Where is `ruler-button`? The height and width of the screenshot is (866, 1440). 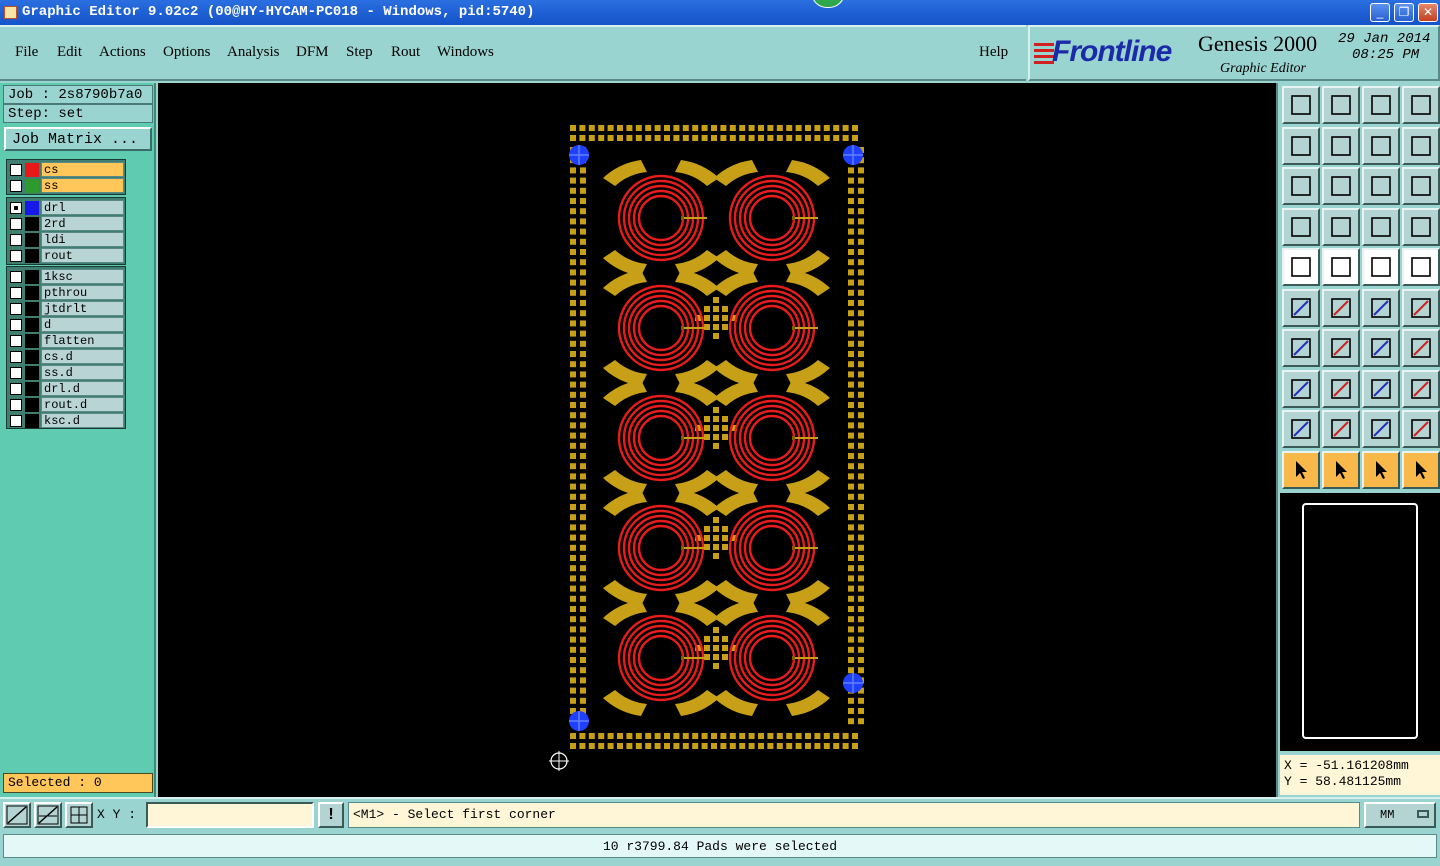
ruler-button is located at coordinates (1381, 267).